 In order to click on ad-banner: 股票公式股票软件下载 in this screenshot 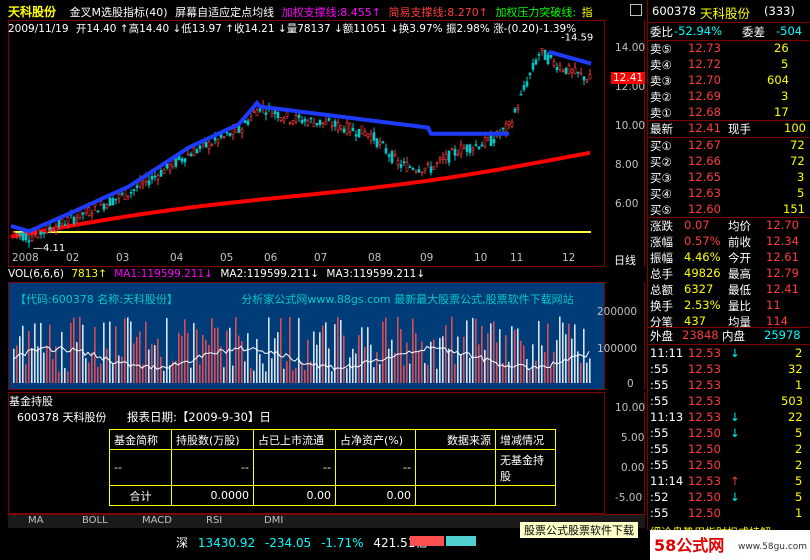, I will do `click(579, 530)`.